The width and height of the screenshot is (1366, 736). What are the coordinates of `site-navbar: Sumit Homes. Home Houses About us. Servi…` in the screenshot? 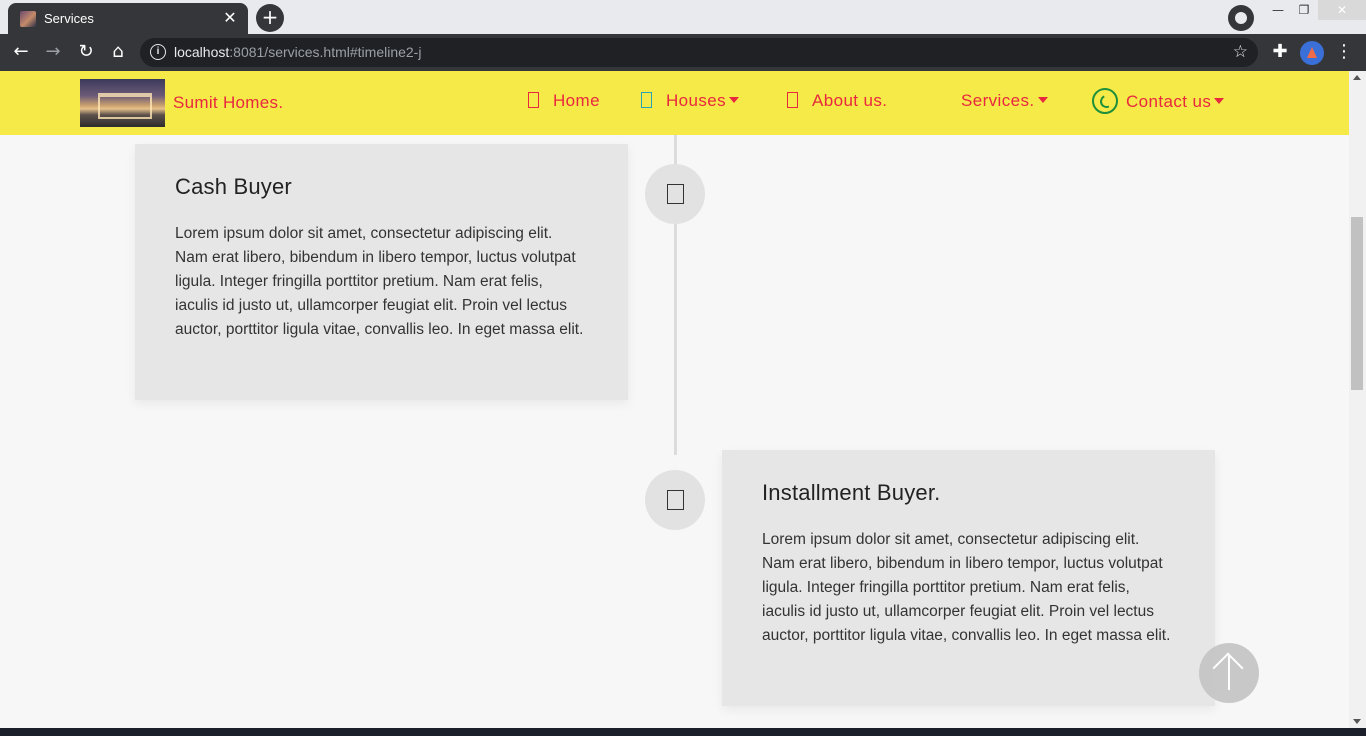 It's located at (674, 103).